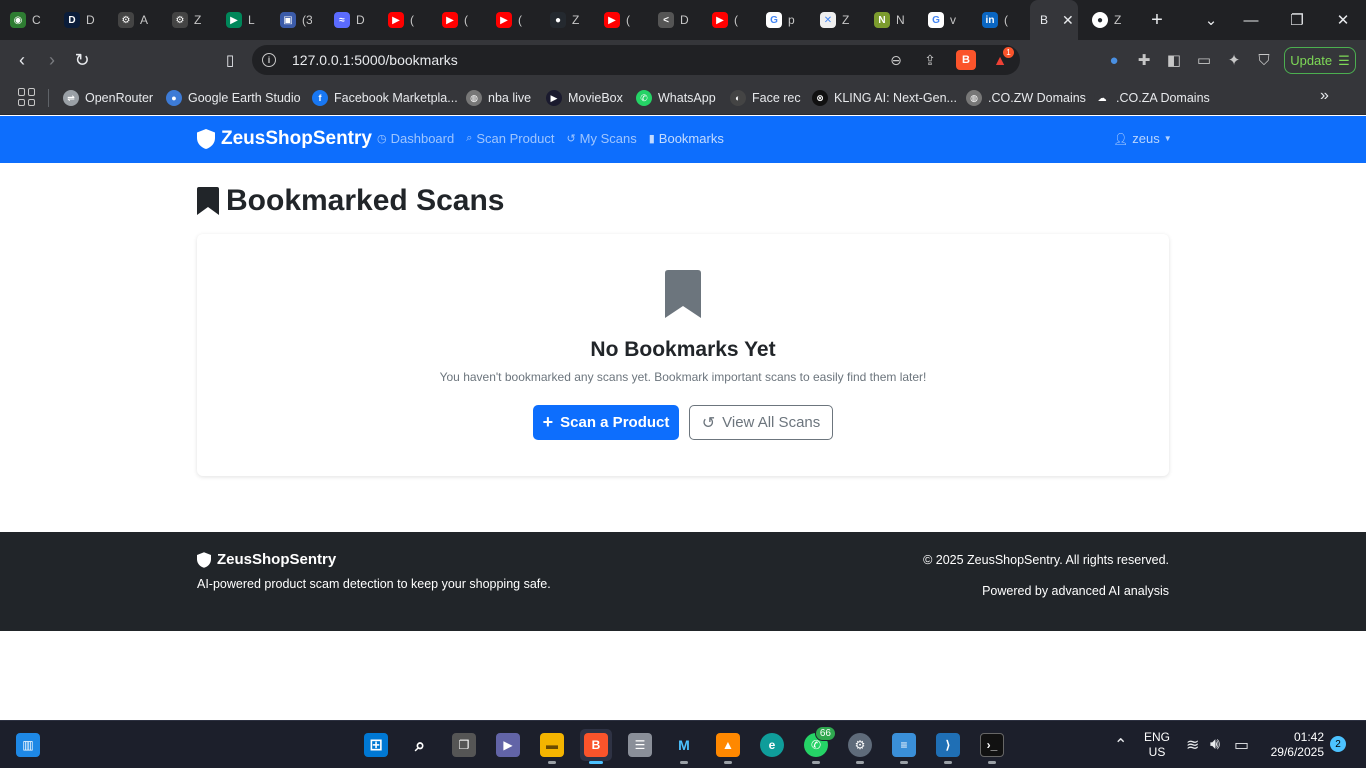 The width and height of the screenshot is (1366, 768). Describe the element at coordinates (365, 200) in the screenshot. I see `page-title-text: Bookmarked Scans` at that location.